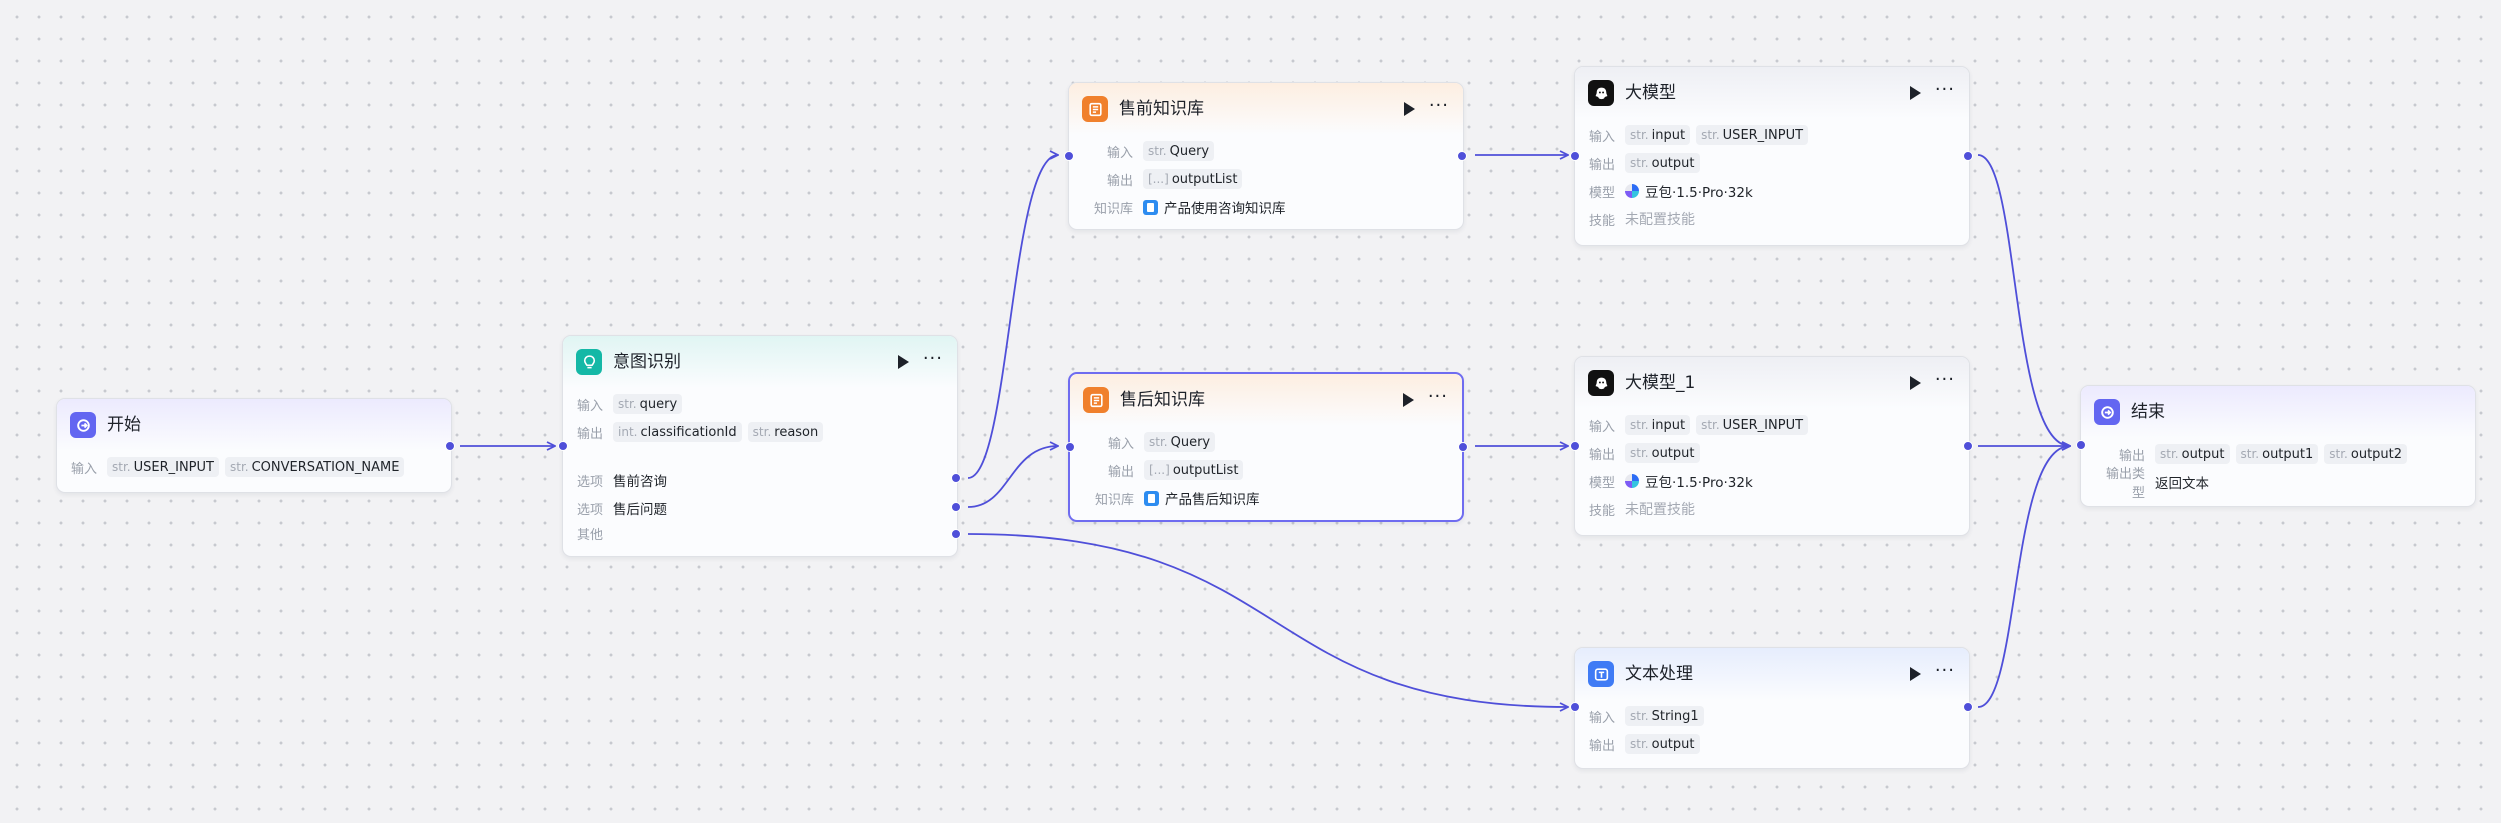  What do you see at coordinates (2107, 412) in the screenshot?
I see `end-icon` at bounding box center [2107, 412].